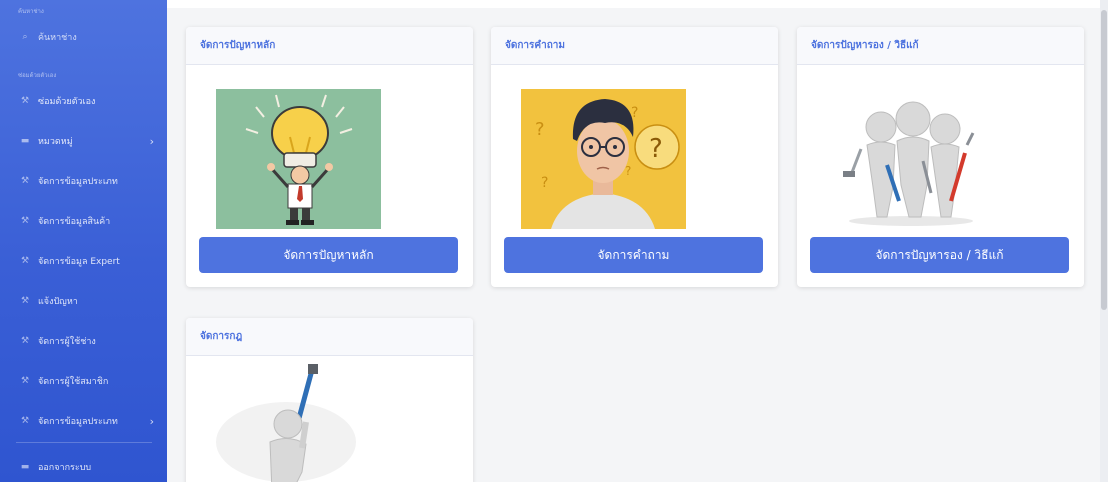 Image resolution: width=1108 pixels, height=482 pixels. I want to click on sidebar-item-manage-expert: ⚒ จัดการข้อมูล Expert, so click(83, 261).